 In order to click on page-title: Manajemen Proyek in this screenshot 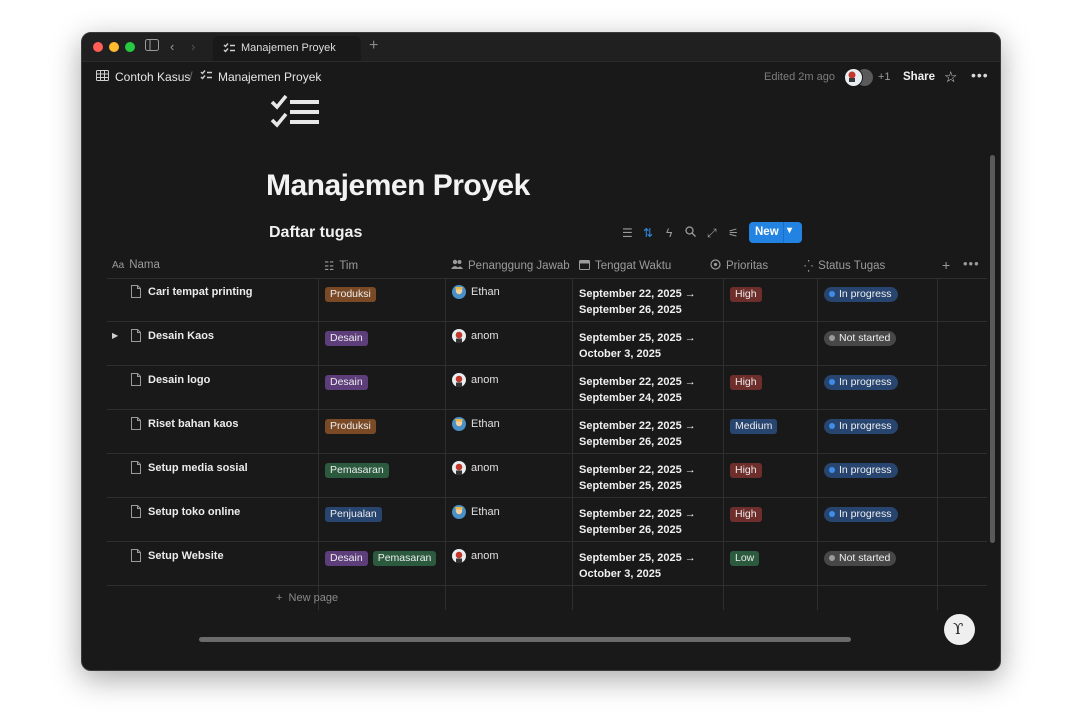, I will do `click(398, 186)`.